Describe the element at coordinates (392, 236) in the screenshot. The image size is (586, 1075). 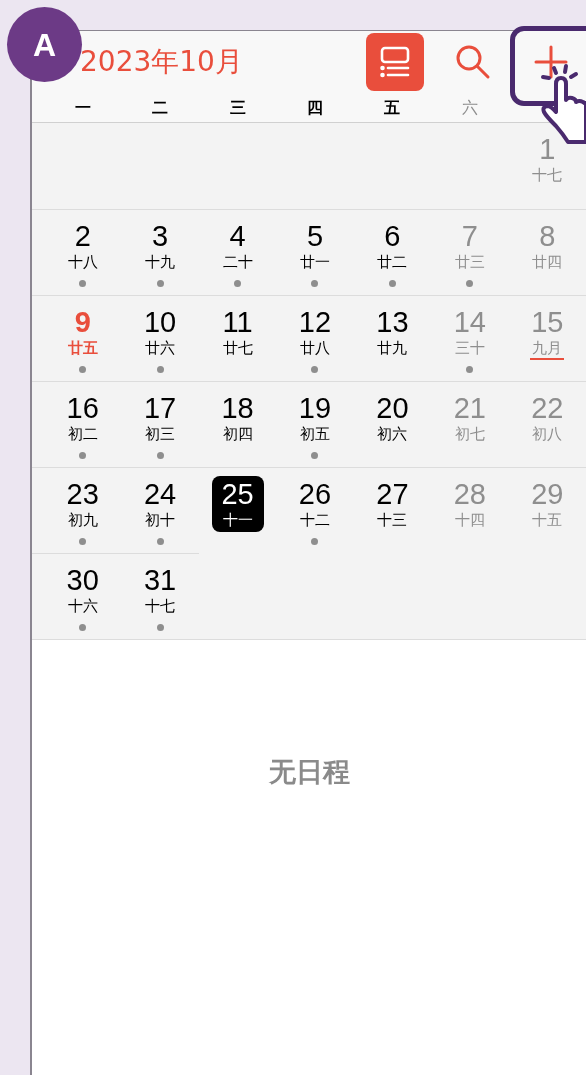
I see `day-number: 6` at that location.